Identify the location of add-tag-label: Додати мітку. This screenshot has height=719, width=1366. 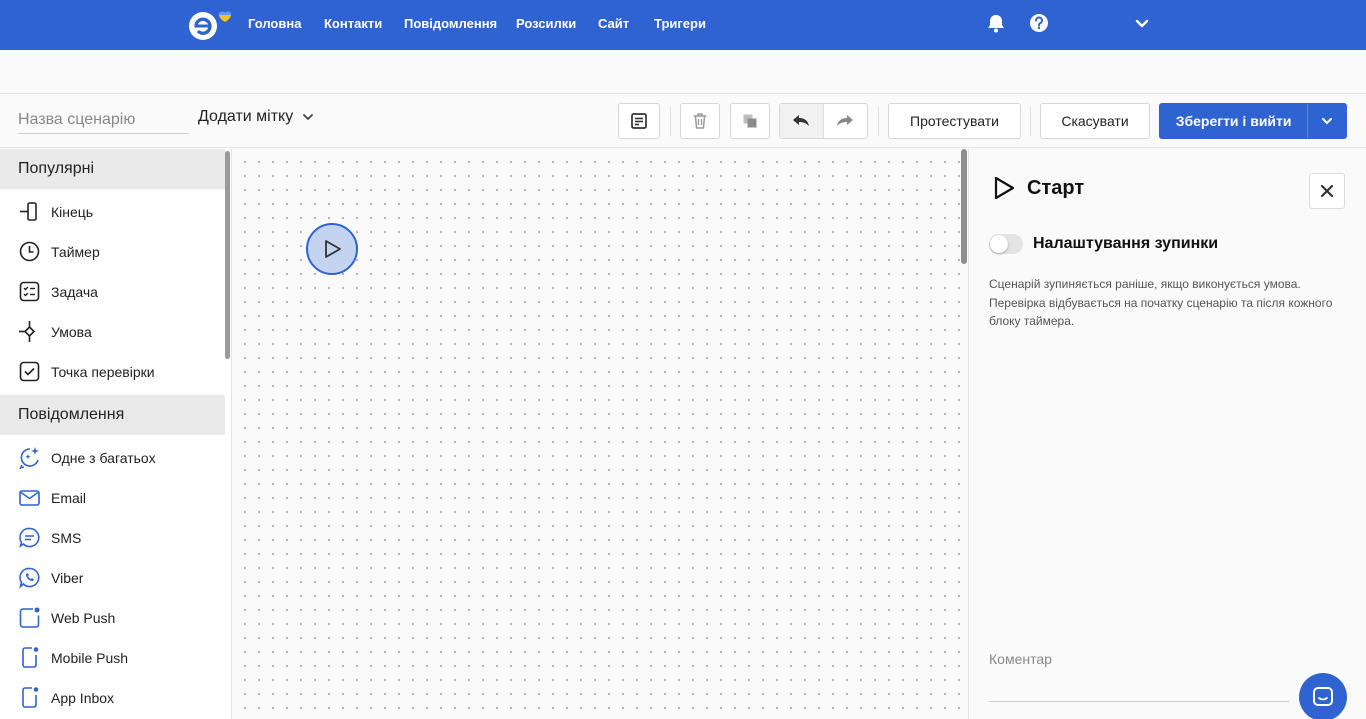
(246, 116).